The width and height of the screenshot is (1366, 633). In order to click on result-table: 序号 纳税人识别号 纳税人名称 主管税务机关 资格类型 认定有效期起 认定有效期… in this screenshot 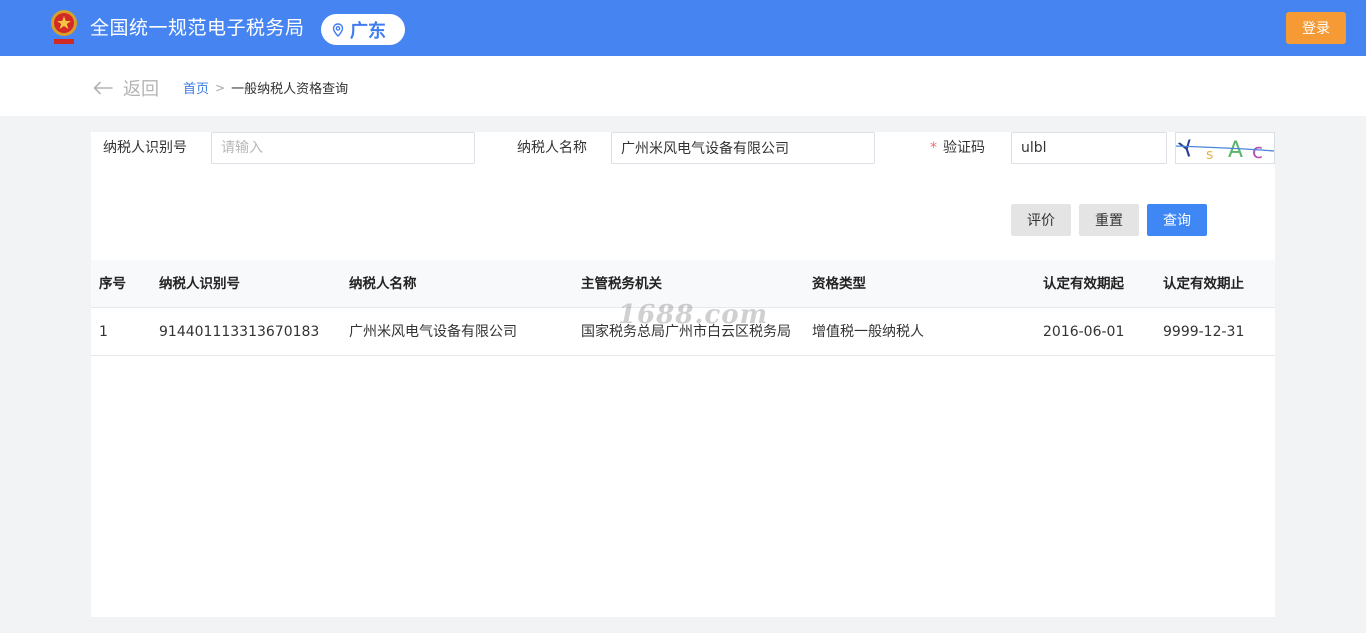, I will do `click(683, 308)`.